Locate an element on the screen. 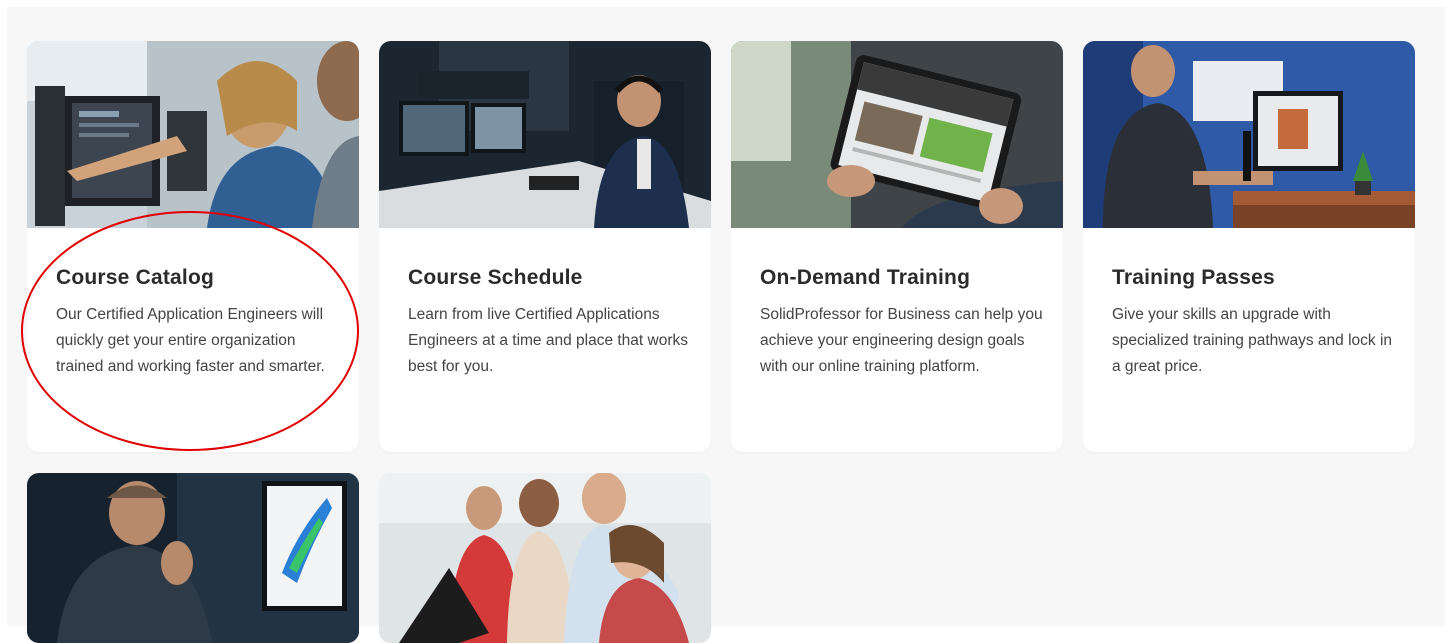 The height and width of the screenshot is (643, 1445). card-image-office-coworkers is located at coordinates (193, 134).